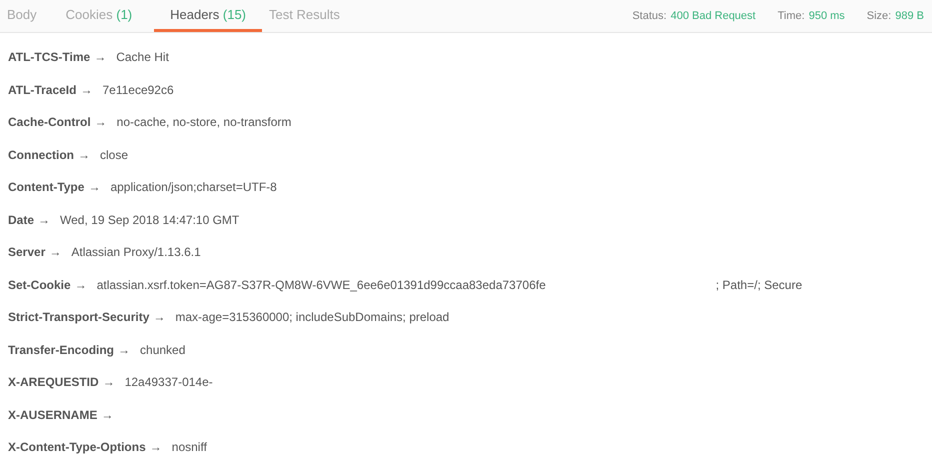  Describe the element at coordinates (759, 285) in the screenshot. I see `header-value: ; Path=/; Secure` at that location.